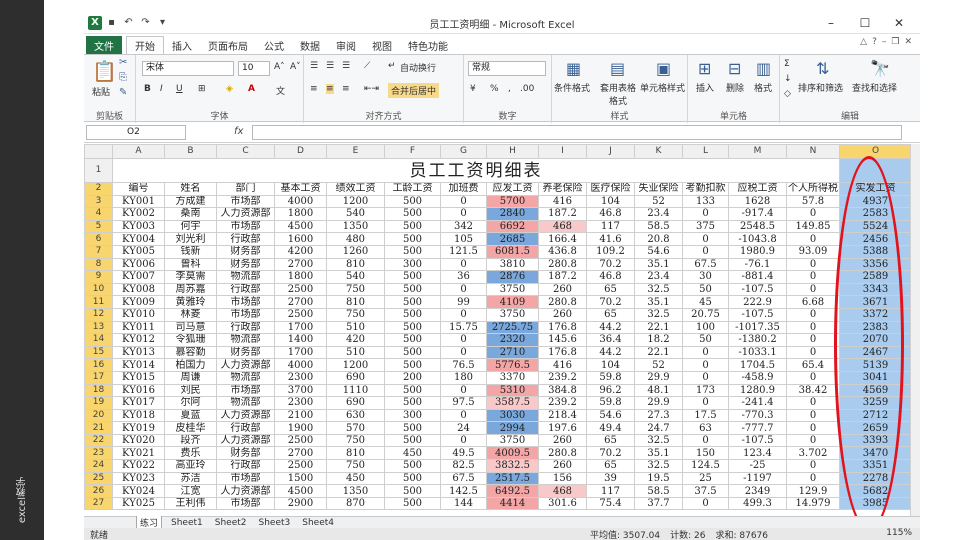 The height and width of the screenshot is (540, 960). Describe the element at coordinates (463, 365) in the screenshot. I see `cell: 76.5` at that location.